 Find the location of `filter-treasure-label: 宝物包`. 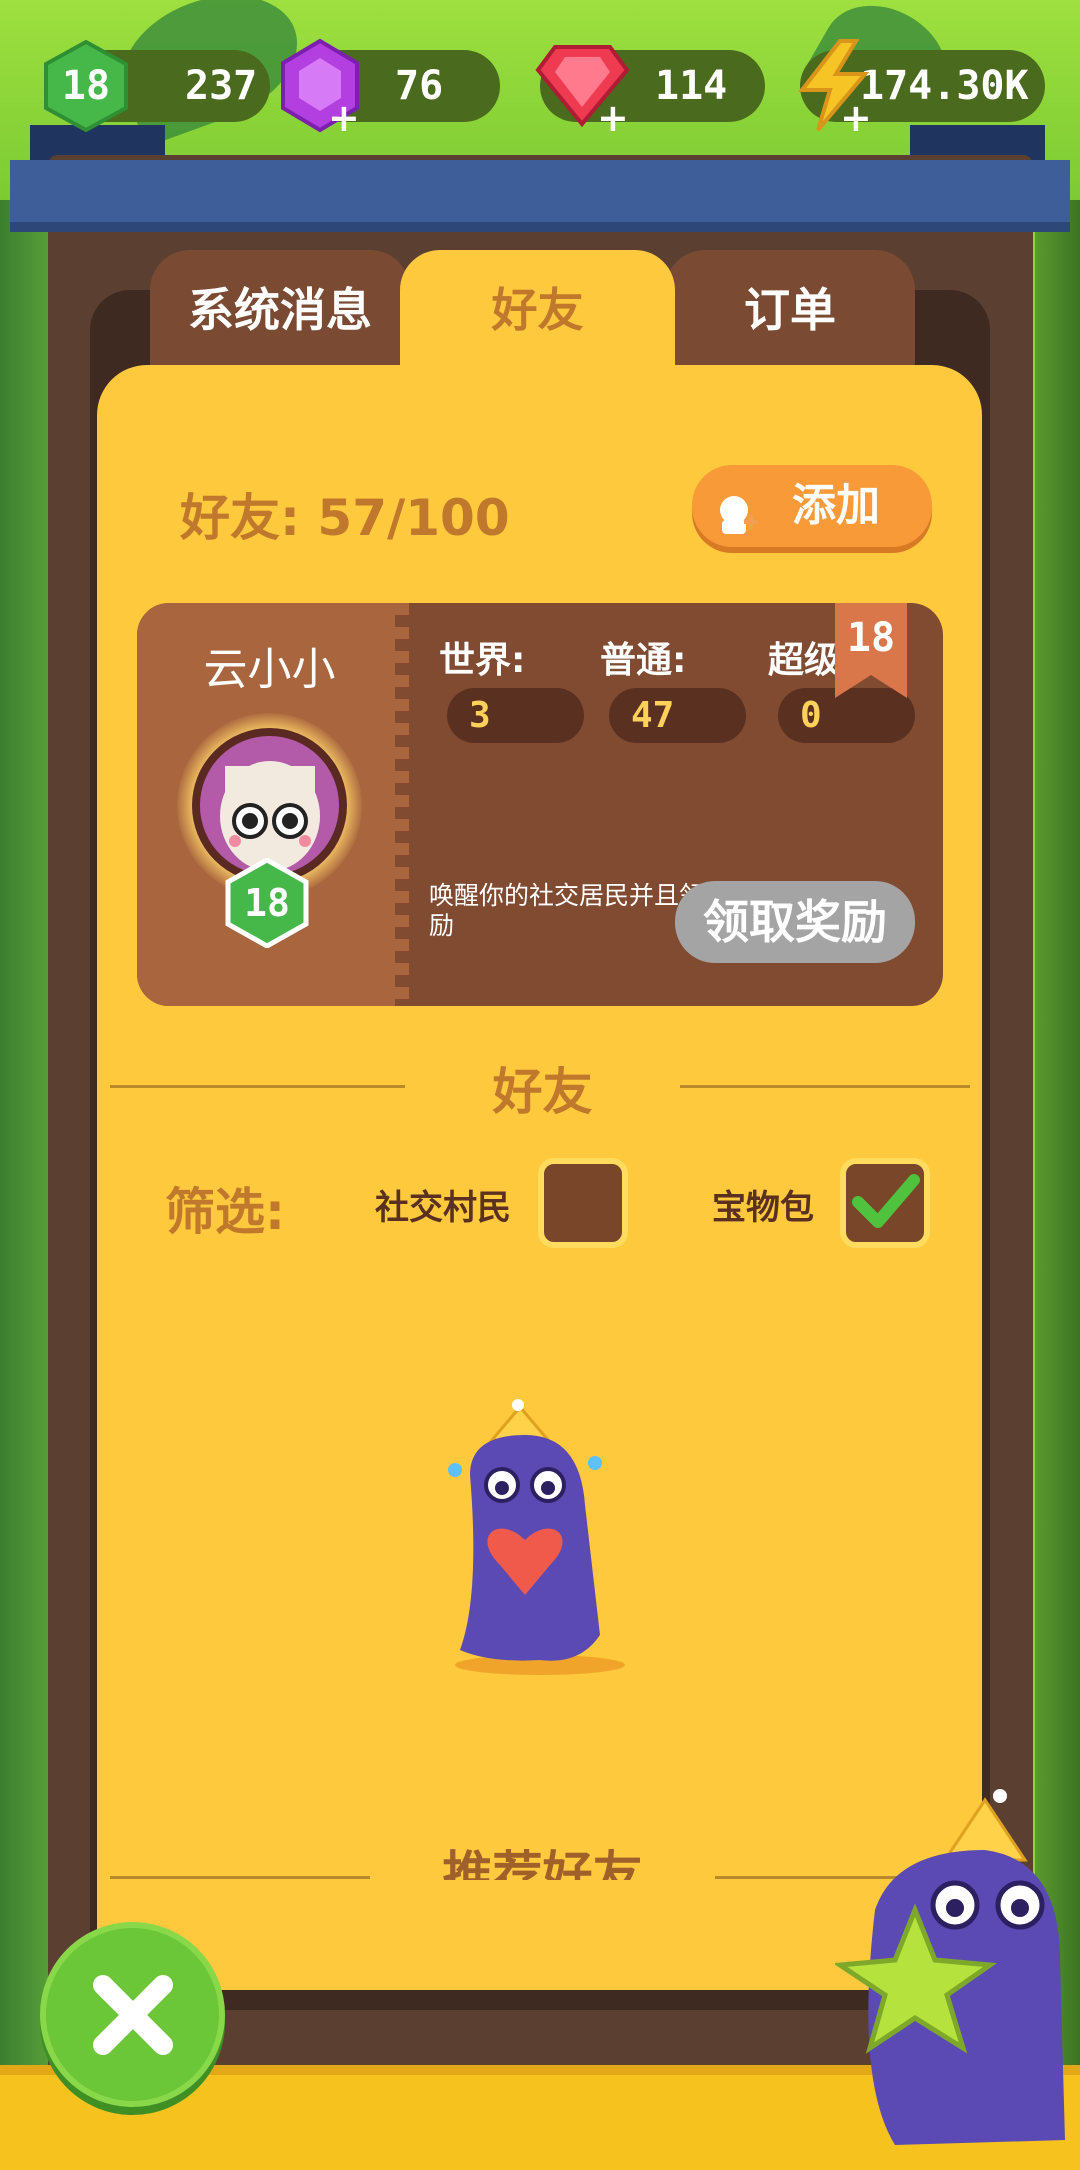

filter-treasure-label: 宝物包 is located at coordinates (763, 1208).